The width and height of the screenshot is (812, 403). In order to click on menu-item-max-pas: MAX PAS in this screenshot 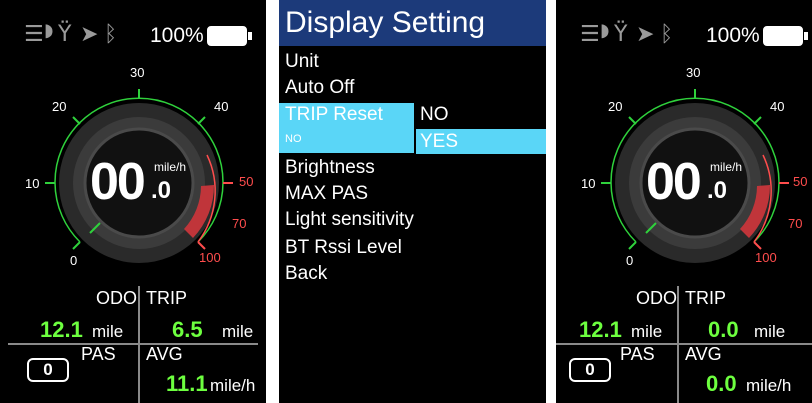, I will do `click(326, 194)`.